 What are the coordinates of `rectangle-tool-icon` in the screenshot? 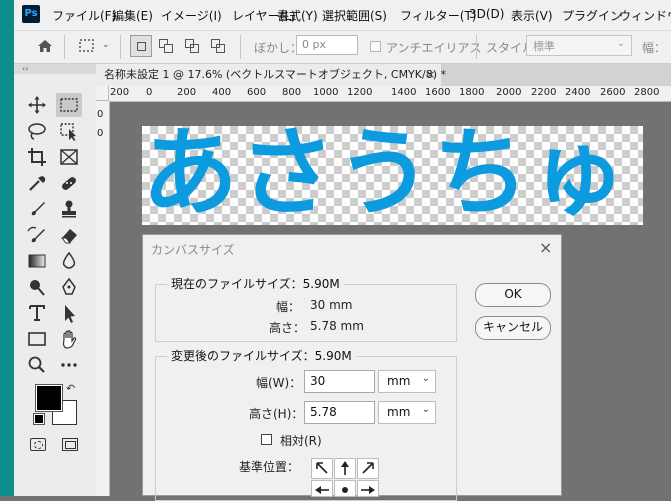 It's located at (37, 339).